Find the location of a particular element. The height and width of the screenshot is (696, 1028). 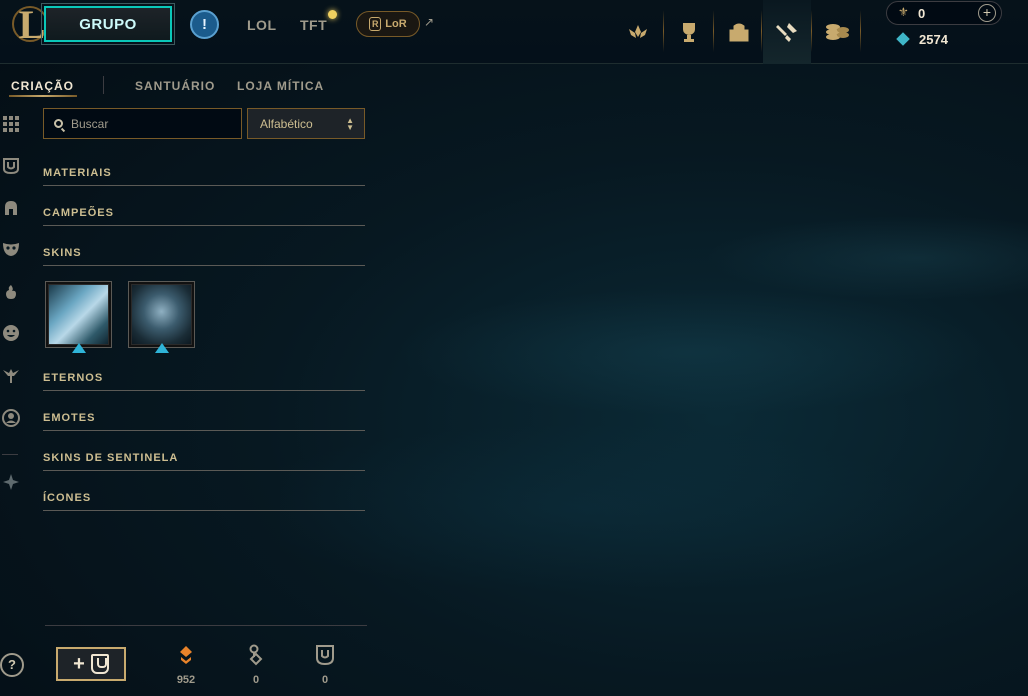

chests-value: 0 is located at coordinates (325, 680).